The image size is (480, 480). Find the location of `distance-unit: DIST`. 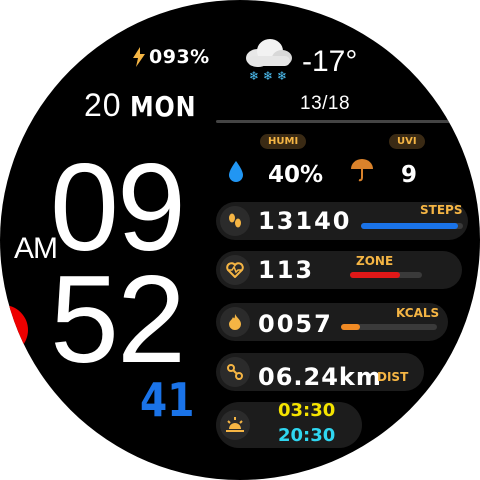

distance-unit: DIST is located at coordinates (393, 377).